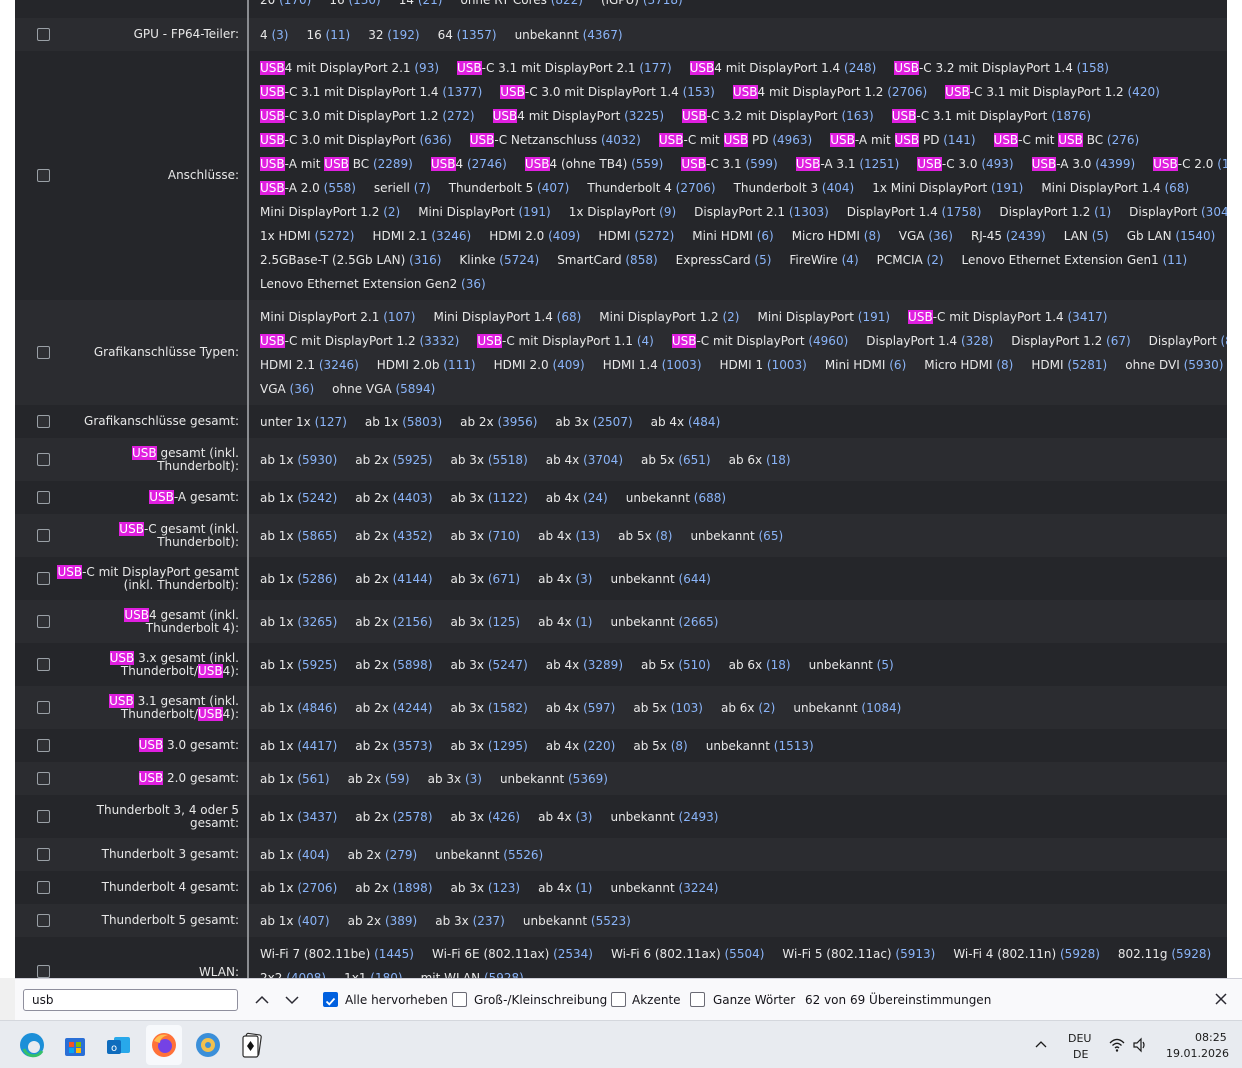  I want to click on close-icon, so click(1221, 999).